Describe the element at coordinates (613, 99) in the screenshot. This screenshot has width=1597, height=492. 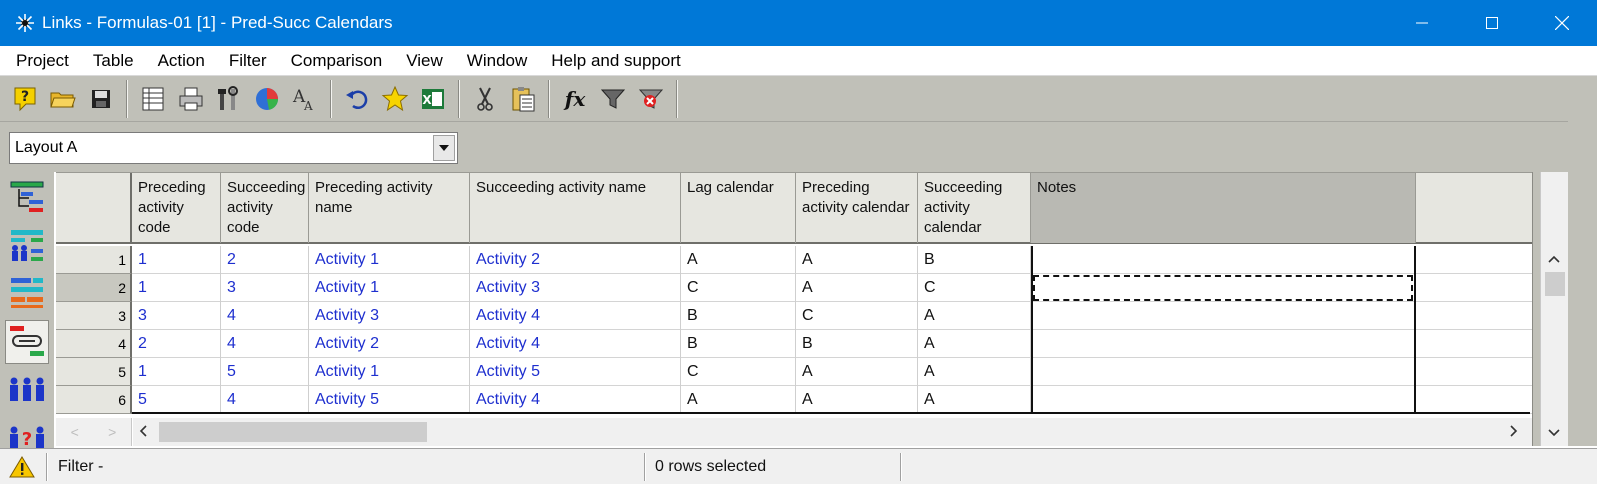
I see `filter-button` at that location.